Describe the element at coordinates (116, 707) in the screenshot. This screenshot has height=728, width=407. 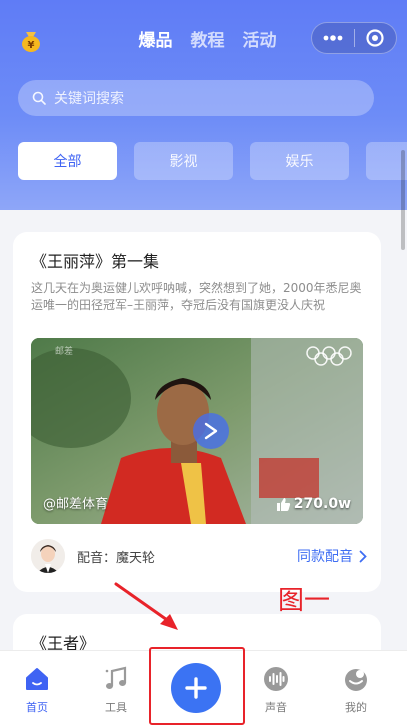
I see `nav-tools-label: 工具` at that location.